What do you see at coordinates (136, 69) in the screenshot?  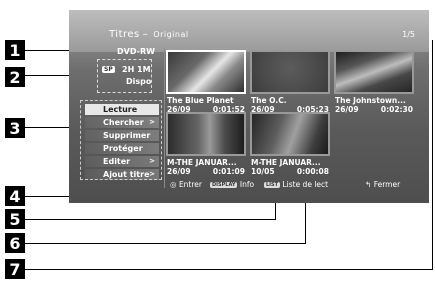 I see `remaining-time: 2H 1M` at bounding box center [136, 69].